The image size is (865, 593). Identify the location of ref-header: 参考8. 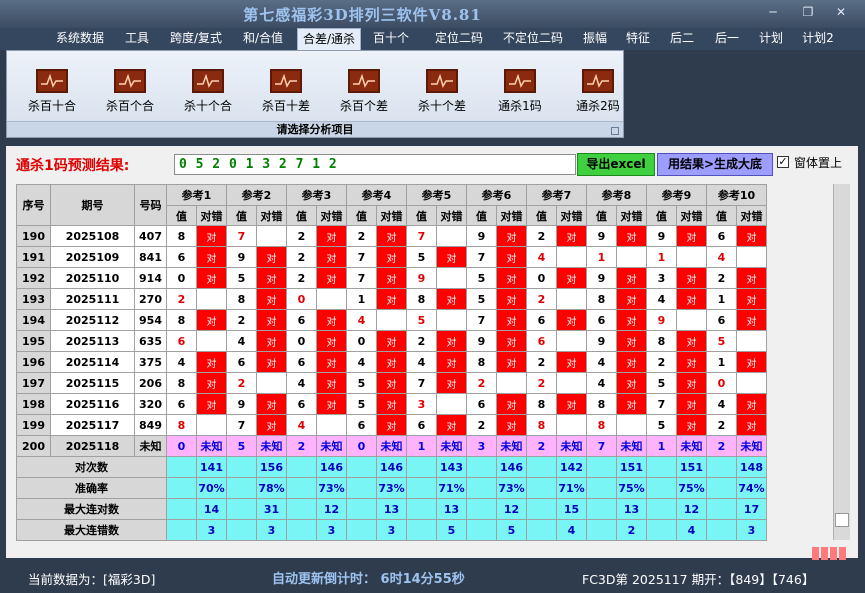
(616, 195).